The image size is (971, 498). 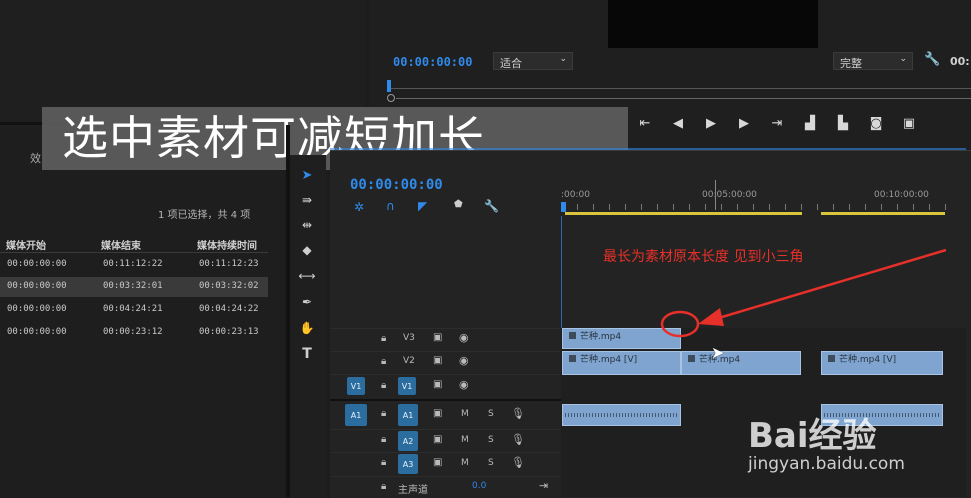 I want to click on time-ruler: :00:00 00:05:00:00 00:10:00:00, so click(x=763, y=198).